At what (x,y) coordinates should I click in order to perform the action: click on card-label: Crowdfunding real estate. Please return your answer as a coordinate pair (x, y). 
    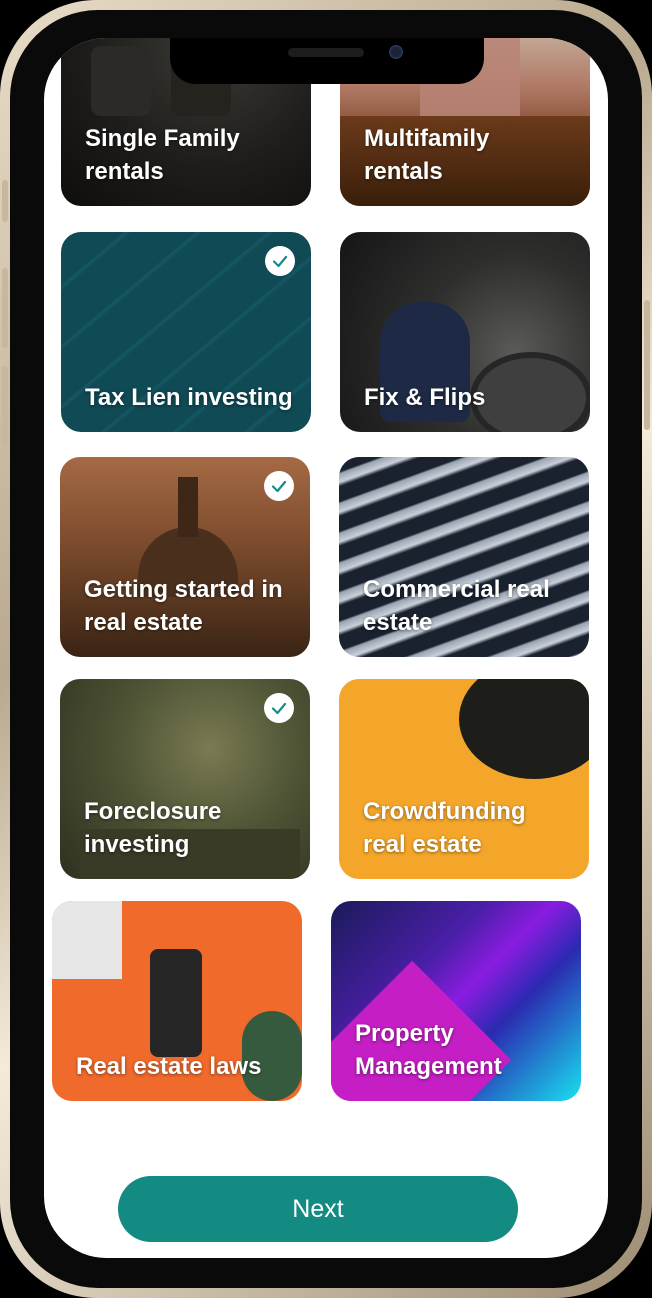
    Looking at the image, I should click on (444, 828).